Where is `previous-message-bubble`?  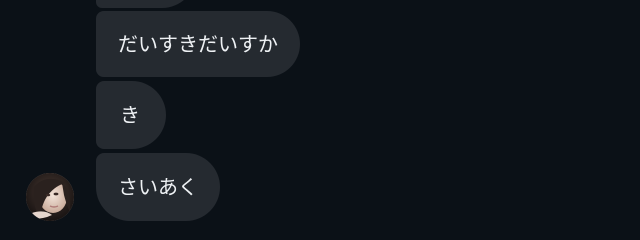 previous-message-bubble is located at coordinates (146, 4).